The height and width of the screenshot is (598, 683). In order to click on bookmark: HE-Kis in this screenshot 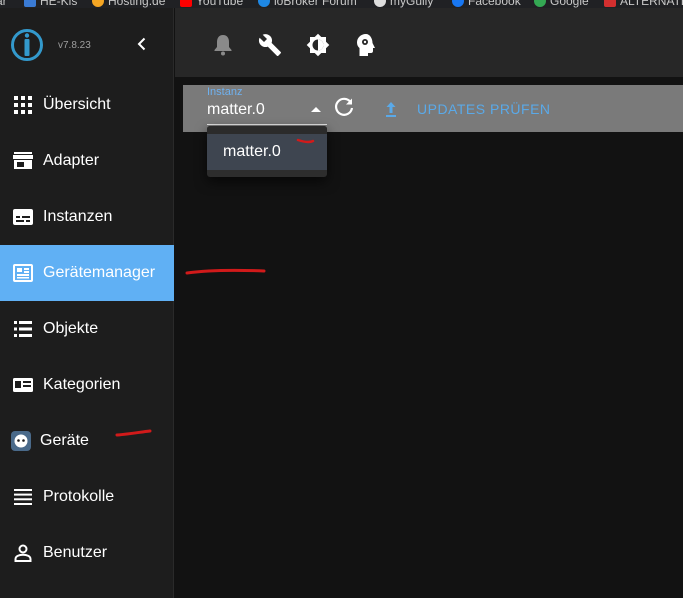, I will do `click(50, 4)`.